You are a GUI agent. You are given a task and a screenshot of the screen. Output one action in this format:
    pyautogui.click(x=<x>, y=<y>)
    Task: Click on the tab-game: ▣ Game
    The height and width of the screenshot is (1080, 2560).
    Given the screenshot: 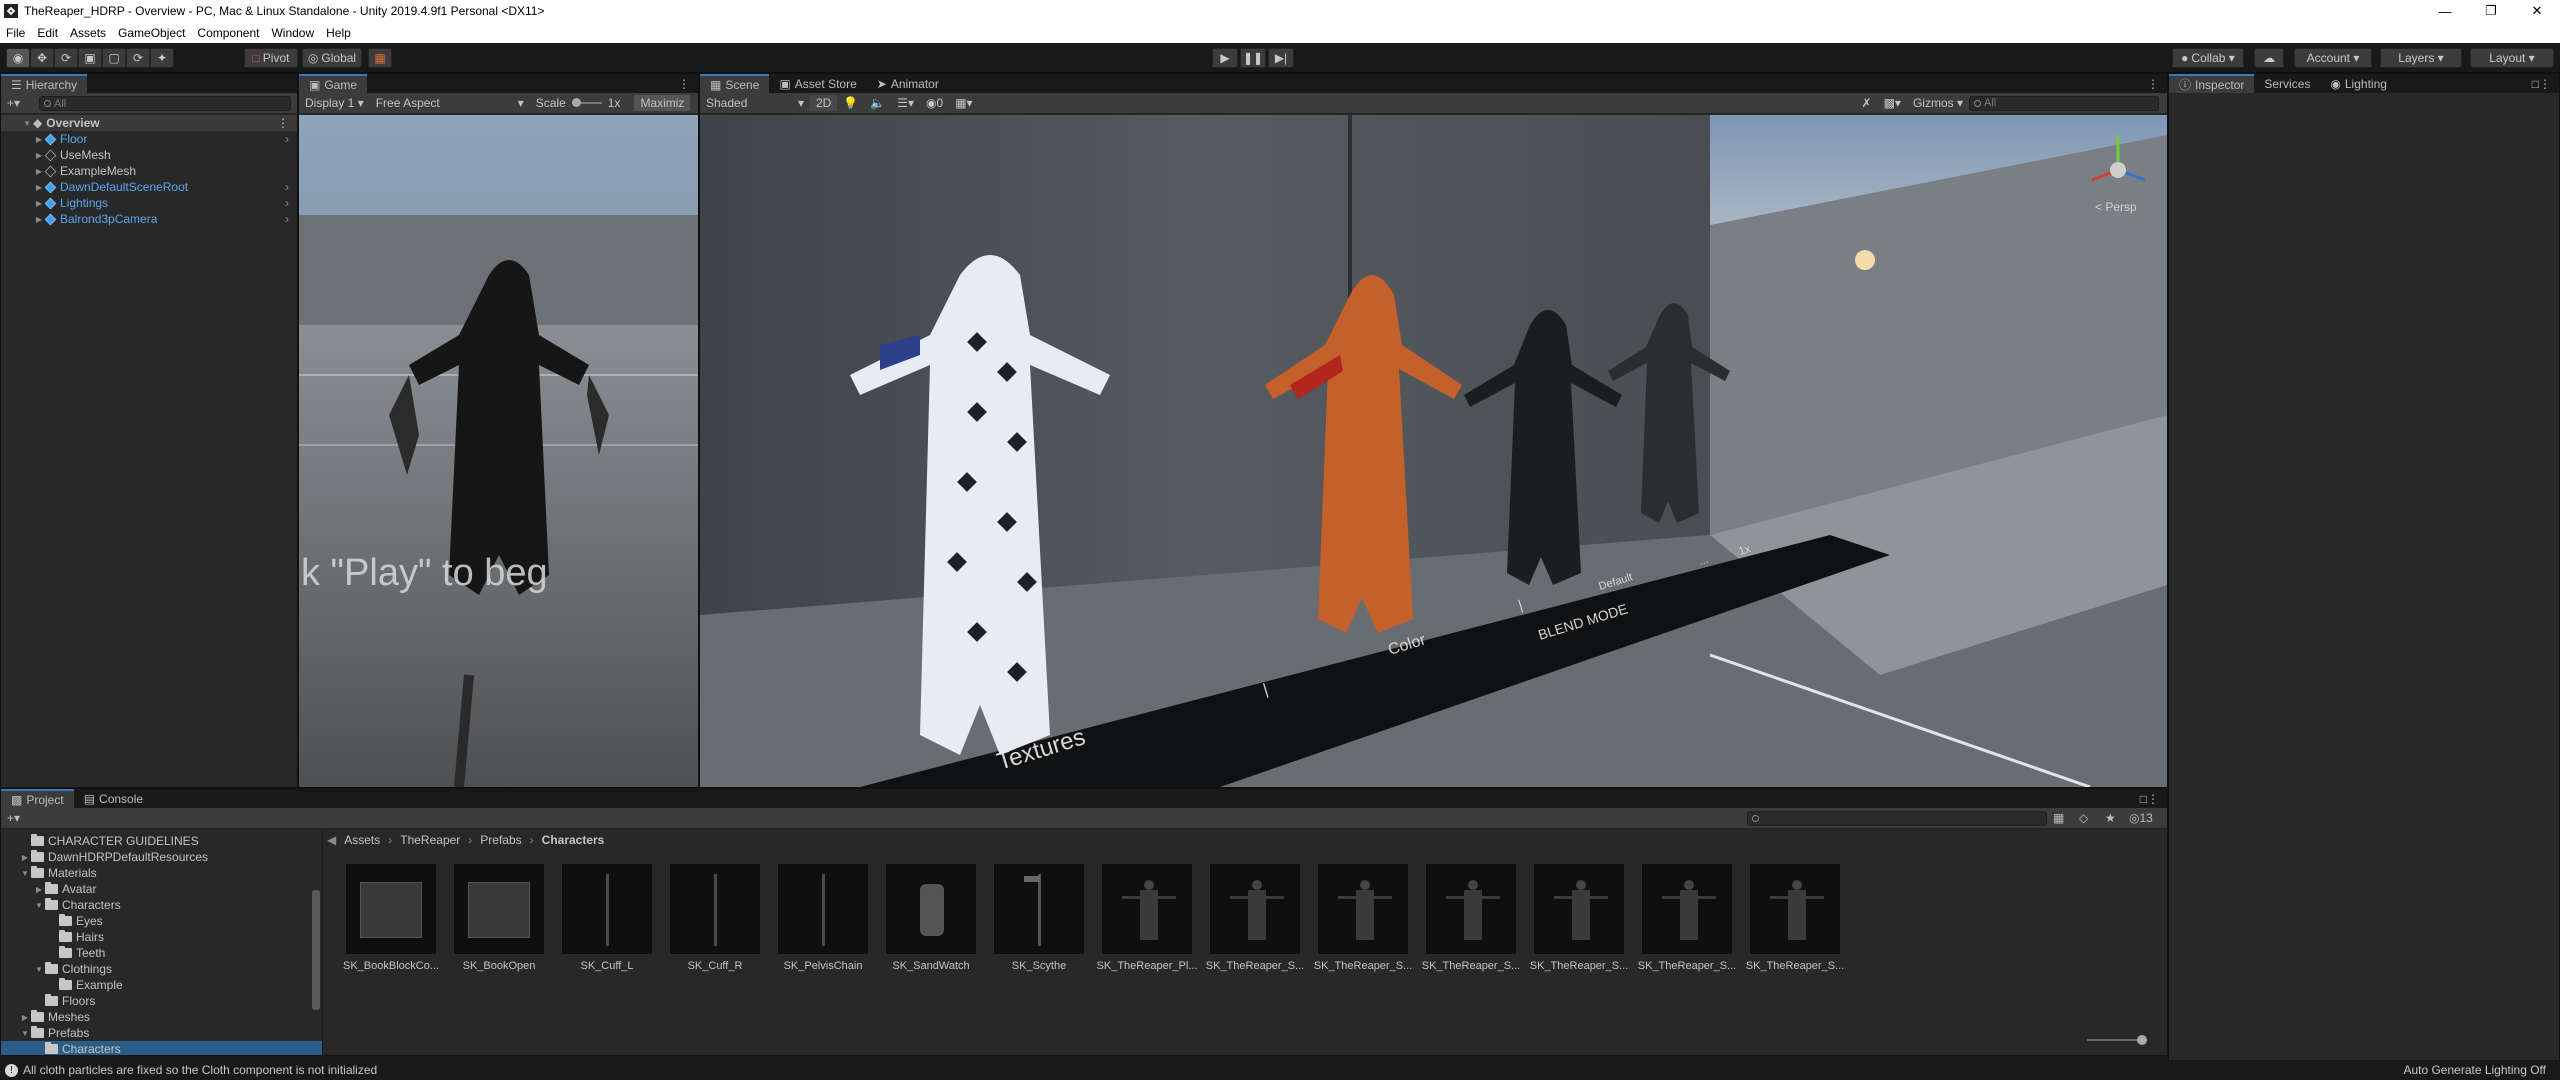 What is the action you would take?
    pyautogui.click(x=333, y=83)
    